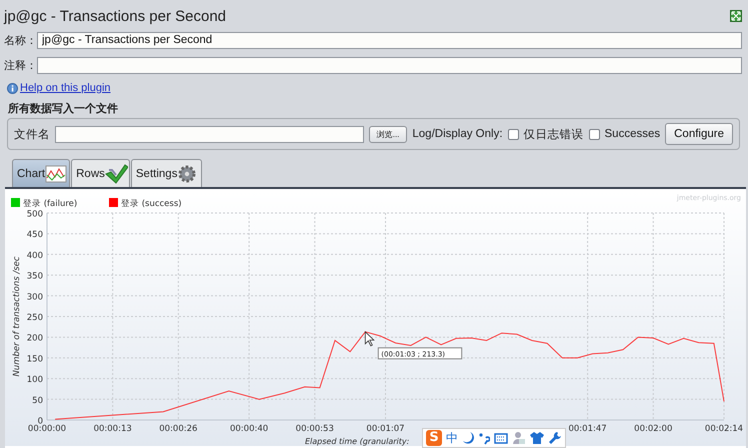  I want to click on expand-icon, so click(736, 16).